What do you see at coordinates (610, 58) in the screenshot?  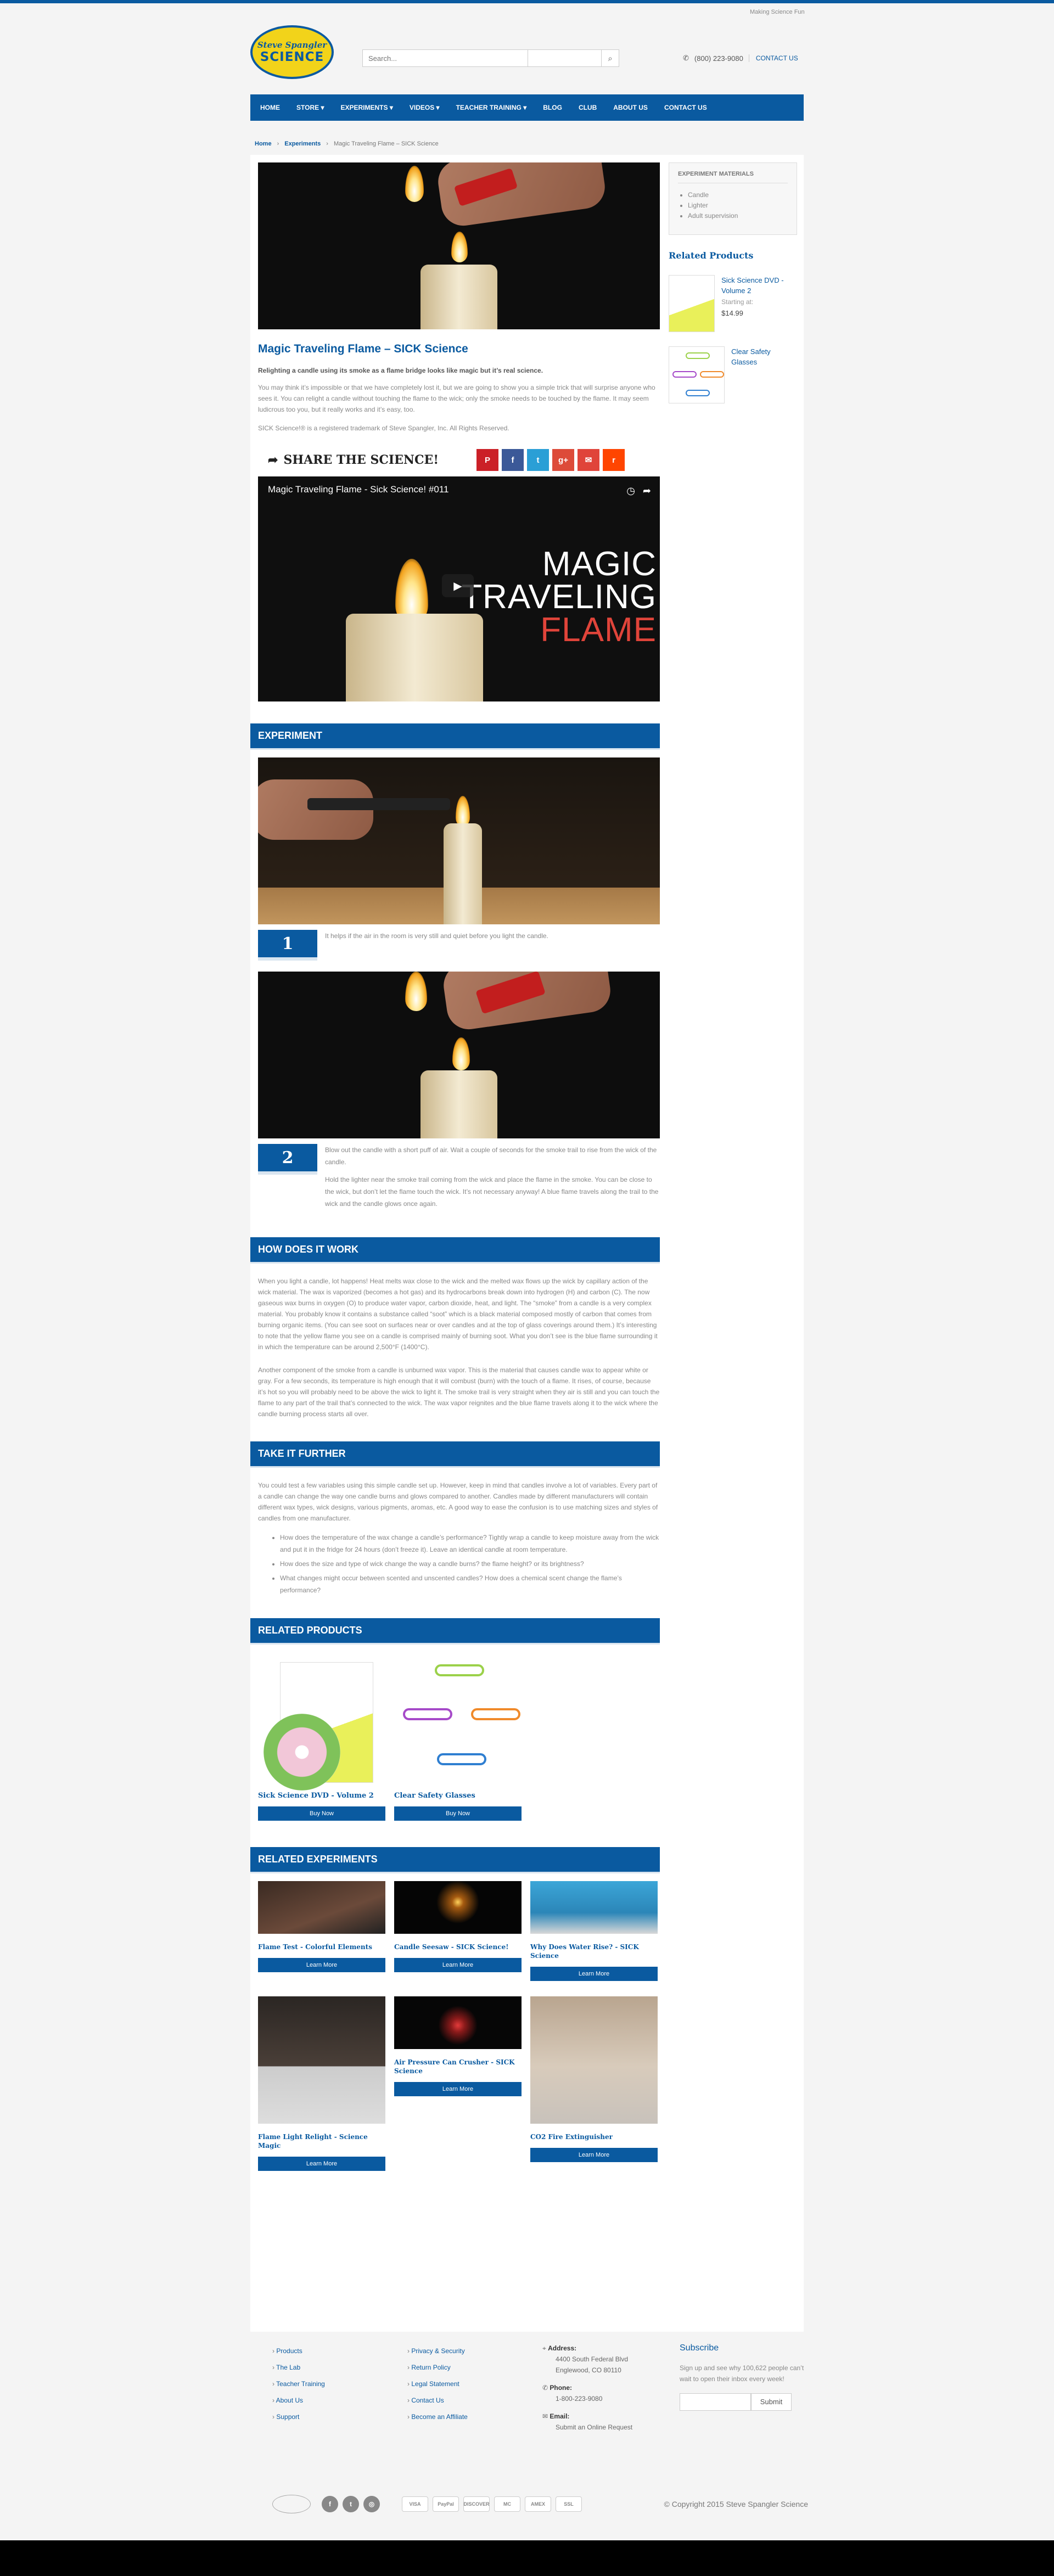 I see `search-icon: ⌕` at bounding box center [610, 58].